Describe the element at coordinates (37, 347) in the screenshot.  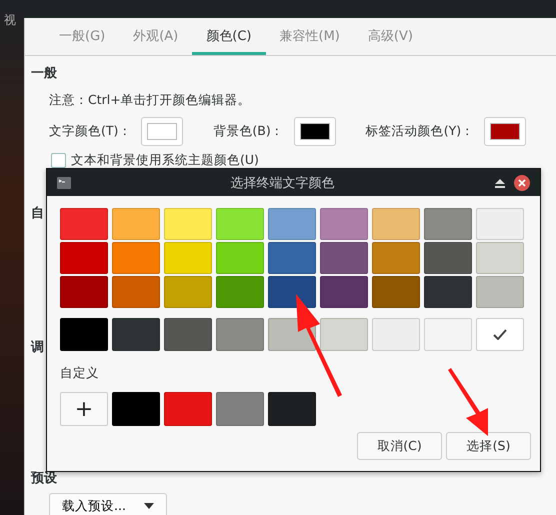
I see `section-heading: 调` at that location.